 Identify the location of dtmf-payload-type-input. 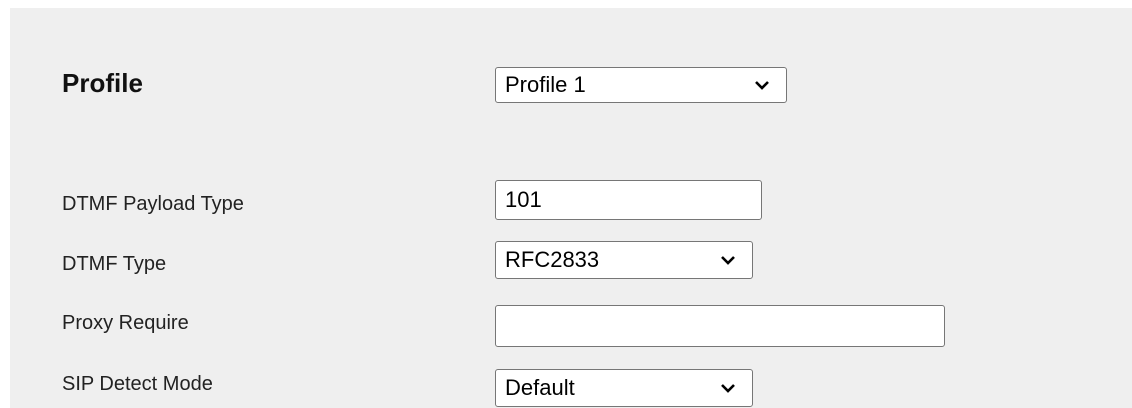
(628, 200).